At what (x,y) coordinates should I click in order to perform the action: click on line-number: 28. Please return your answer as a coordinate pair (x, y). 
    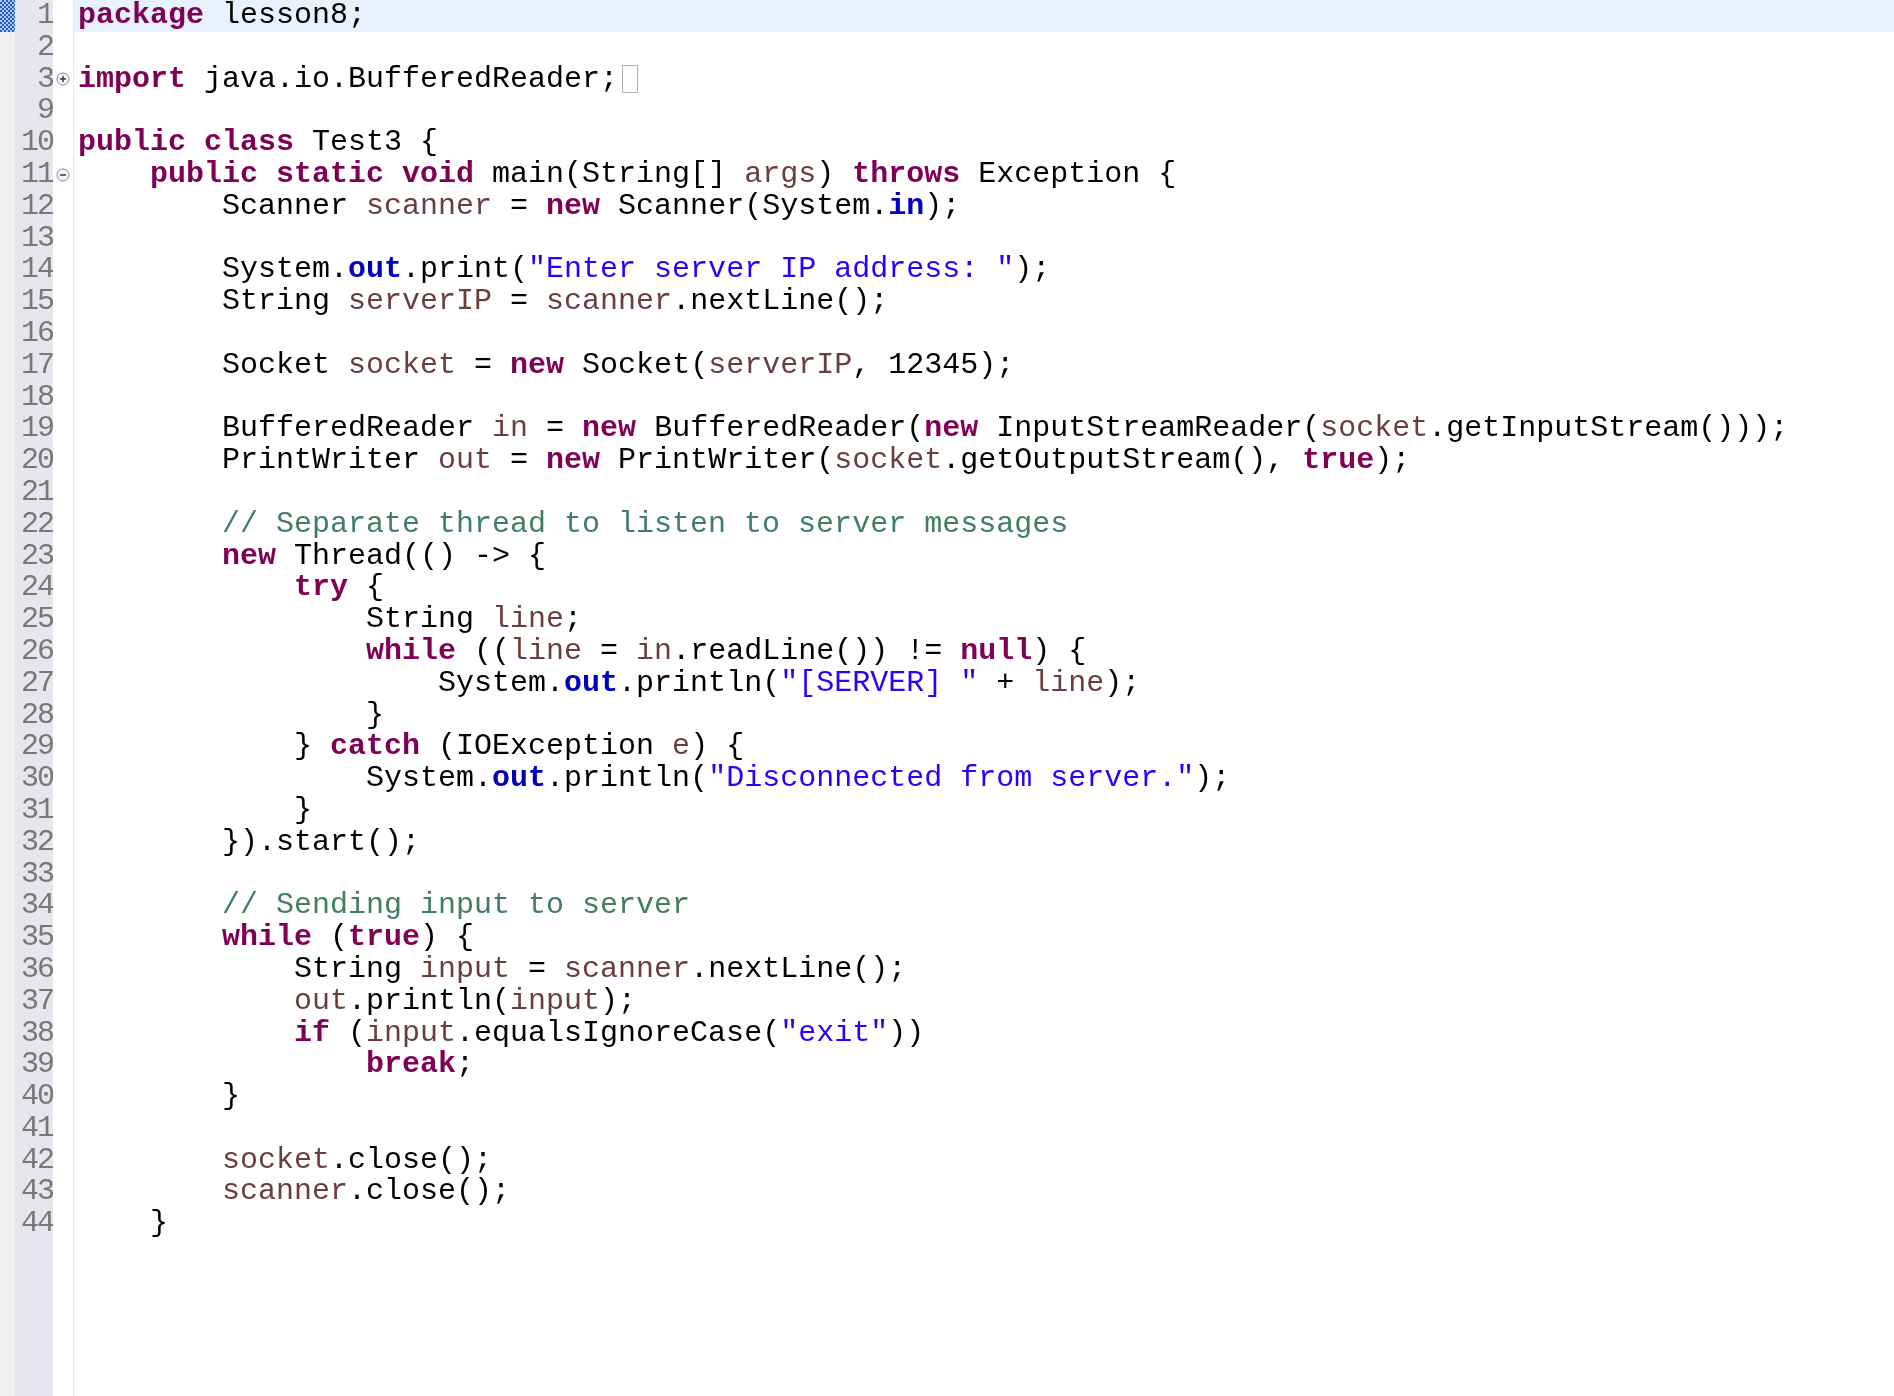
    Looking at the image, I should click on (36, 715).